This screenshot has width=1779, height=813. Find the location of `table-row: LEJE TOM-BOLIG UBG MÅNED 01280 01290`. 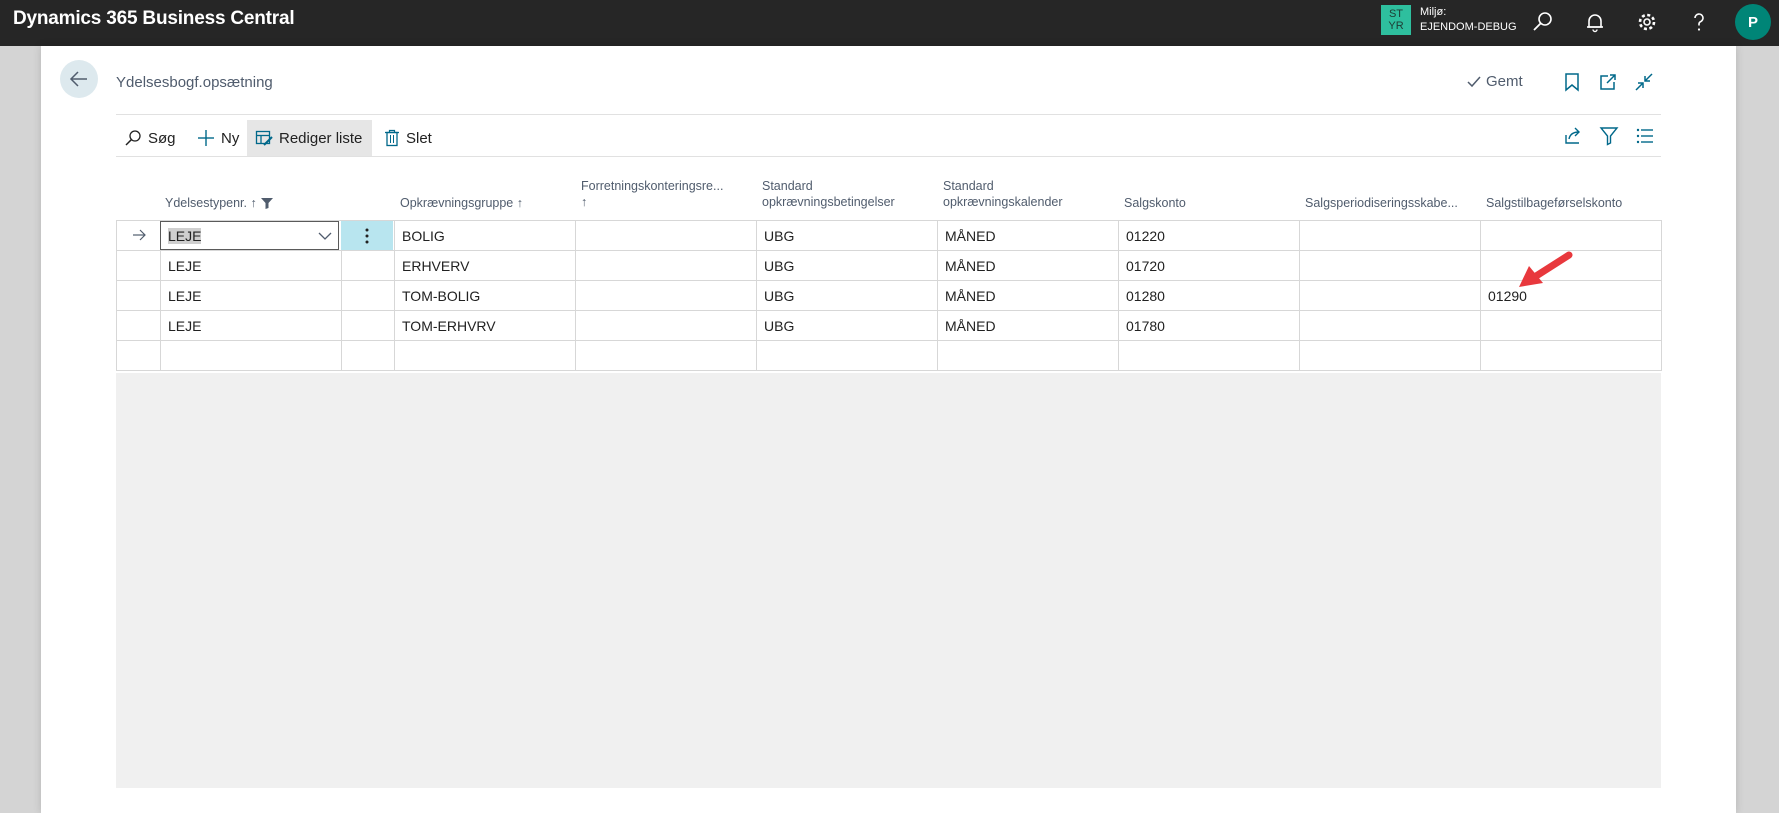

table-row: LEJE TOM-BOLIG UBG MÅNED 01280 01290 is located at coordinates (889, 295).